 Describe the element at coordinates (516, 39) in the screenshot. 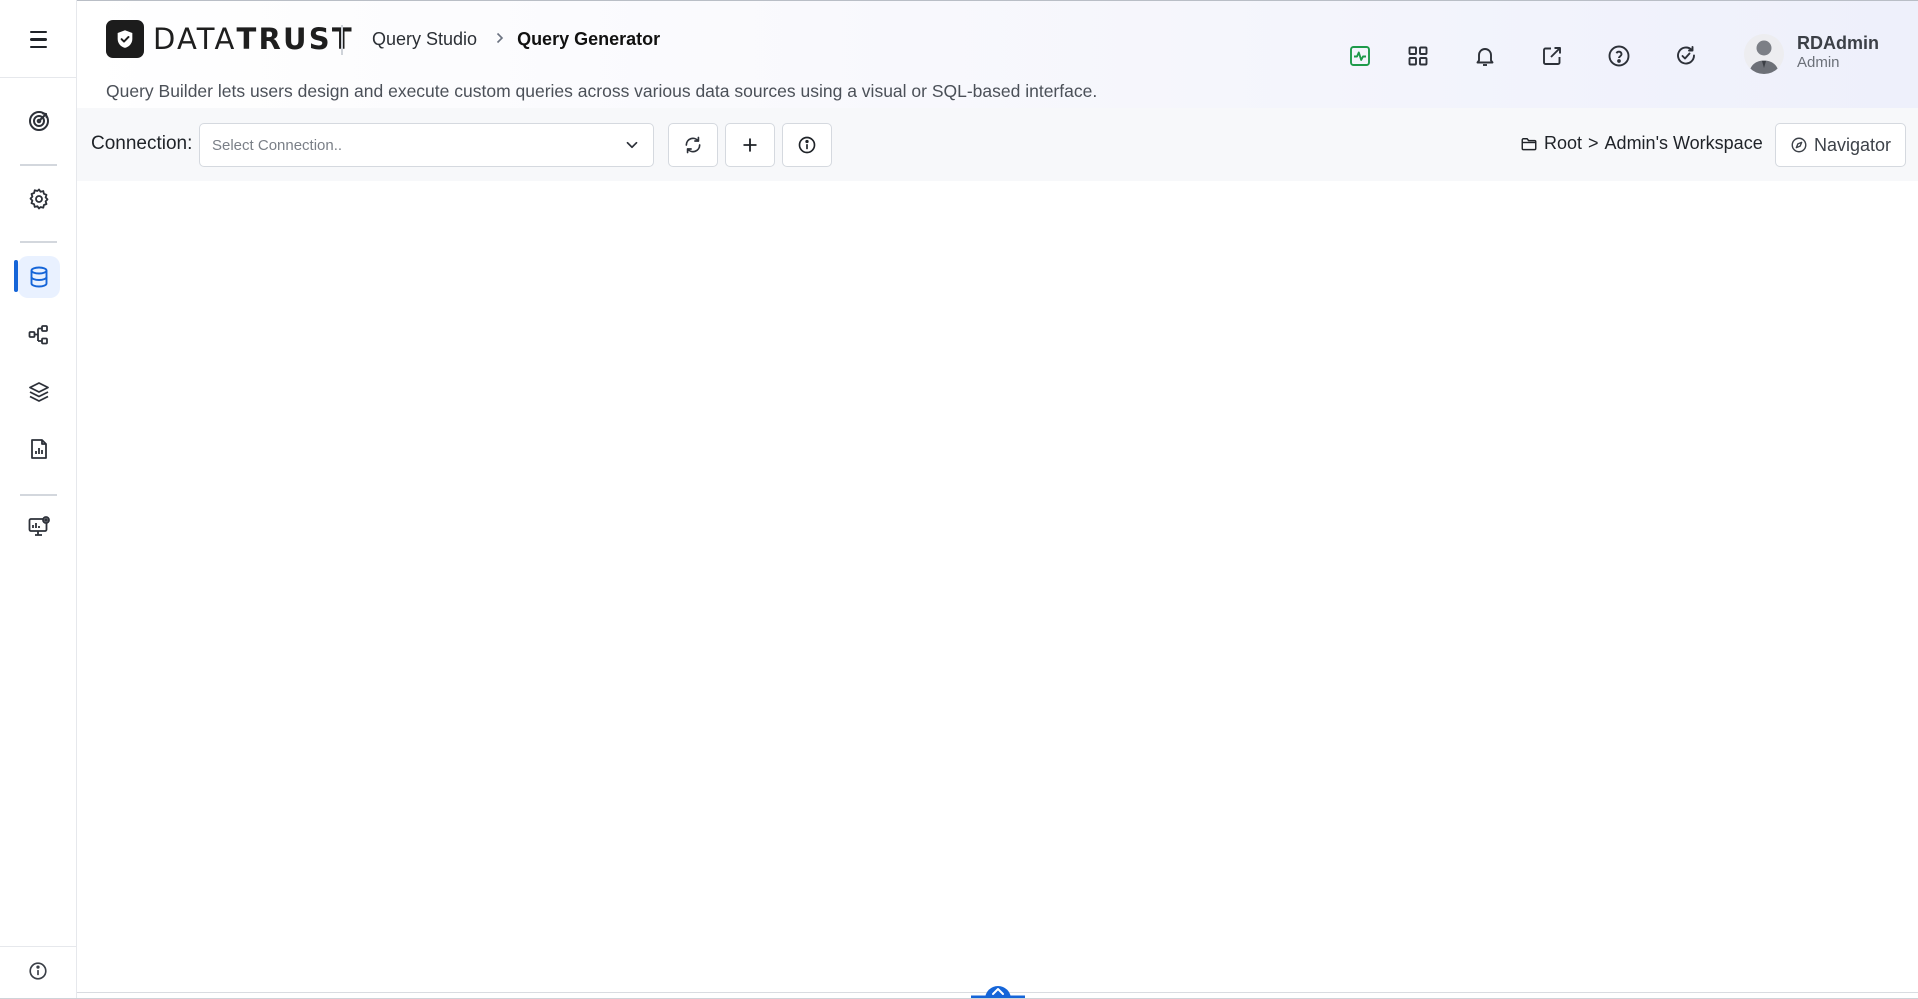

I see `breadcrumb: Query Studio Query Generator` at that location.